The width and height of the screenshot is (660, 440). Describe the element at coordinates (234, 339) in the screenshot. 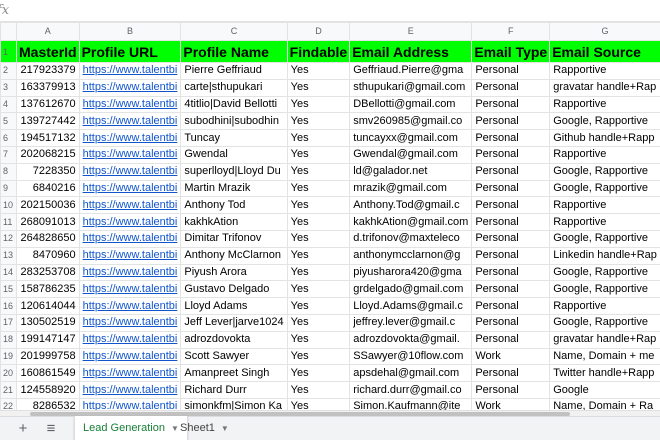

I see `profile-name-cell: adrozdovokta` at that location.